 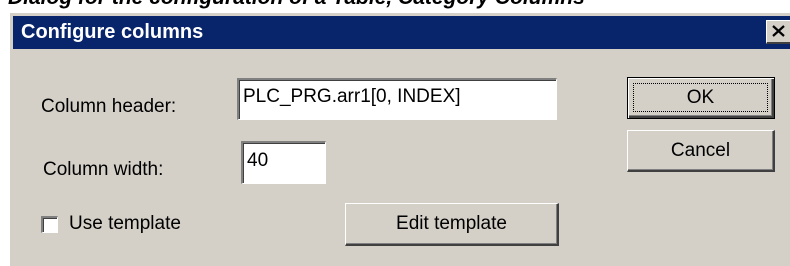 I want to click on edit-template-button: Edit template, so click(x=452, y=224).